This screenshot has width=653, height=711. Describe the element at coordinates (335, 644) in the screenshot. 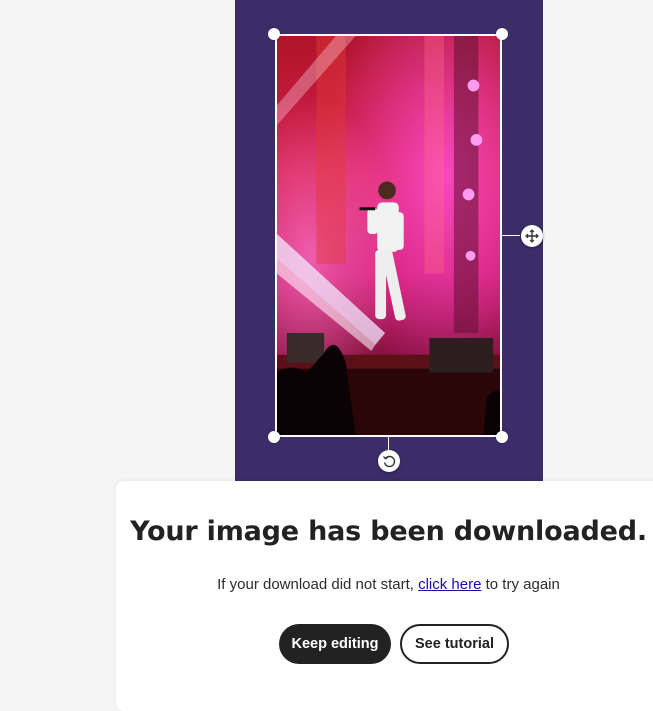

I see `keep-editing-button: Keep editing` at that location.